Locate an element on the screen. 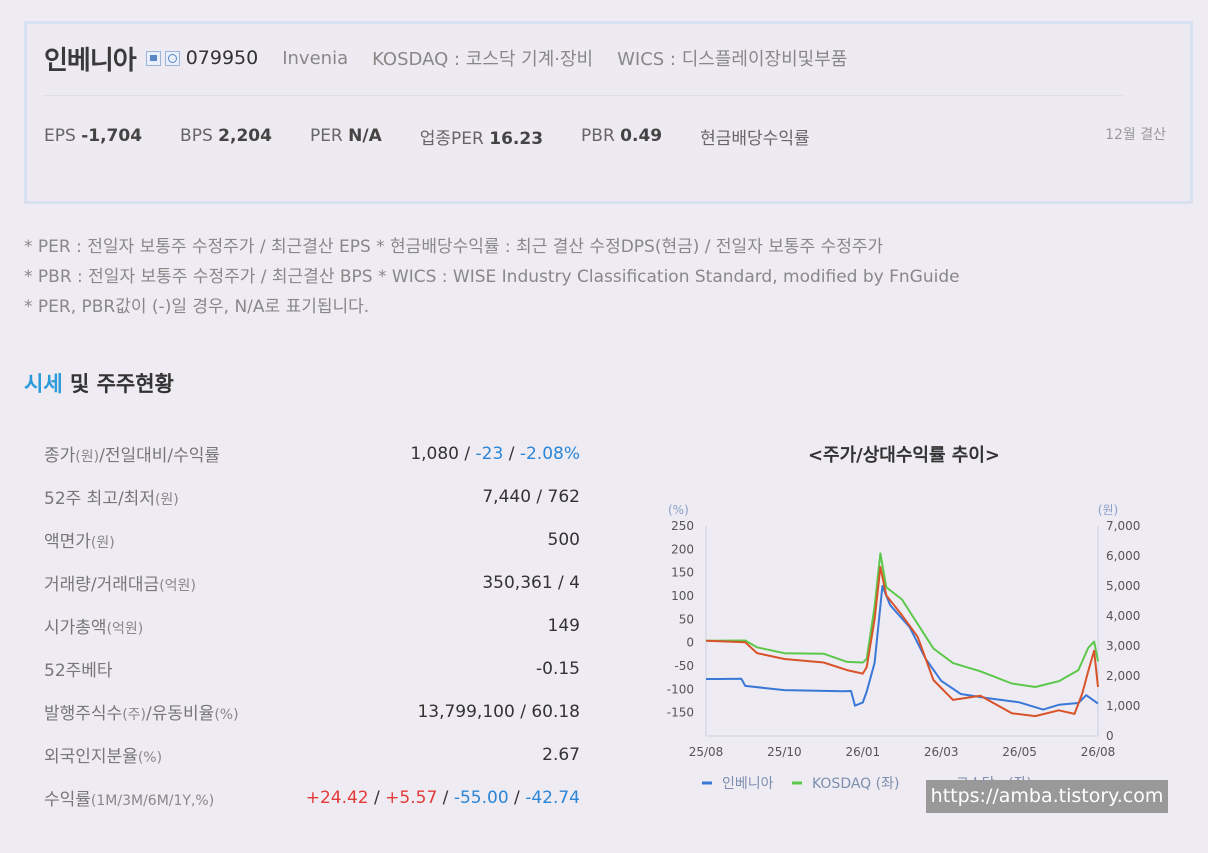  settlement-month: 12월 결산 is located at coordinates (1135, 135).